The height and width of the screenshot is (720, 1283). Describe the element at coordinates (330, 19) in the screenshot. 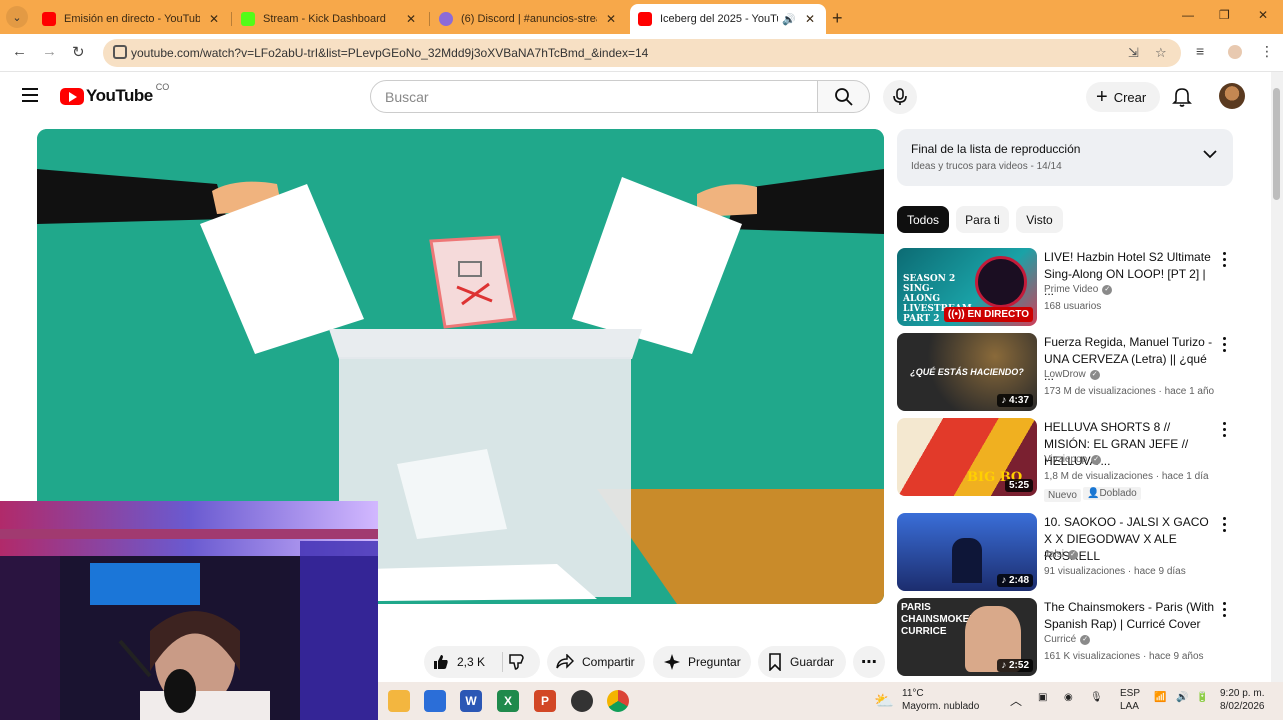

I see `tab-kick-dashboard: Stream - Kick Dashboard ✕` at that location.